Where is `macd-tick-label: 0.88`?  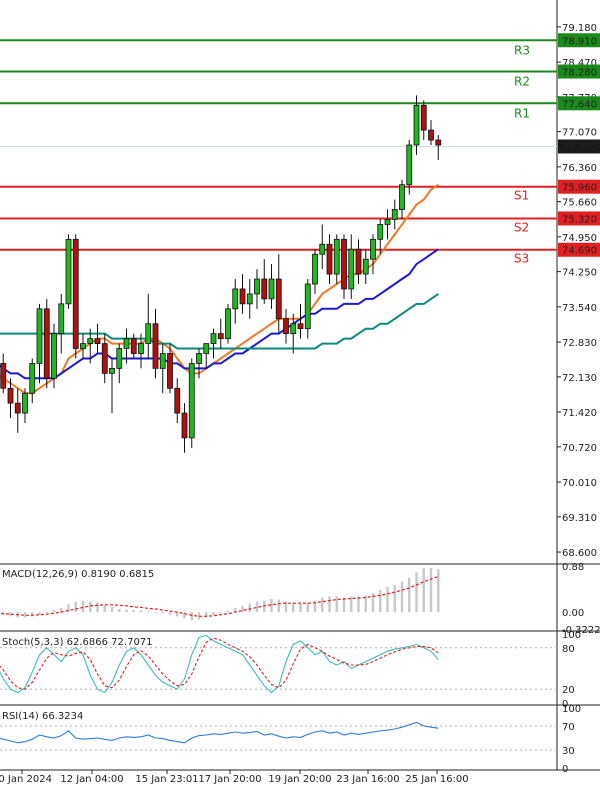 macd-tick-label: 0.88 is located at coordinates (573, 567).